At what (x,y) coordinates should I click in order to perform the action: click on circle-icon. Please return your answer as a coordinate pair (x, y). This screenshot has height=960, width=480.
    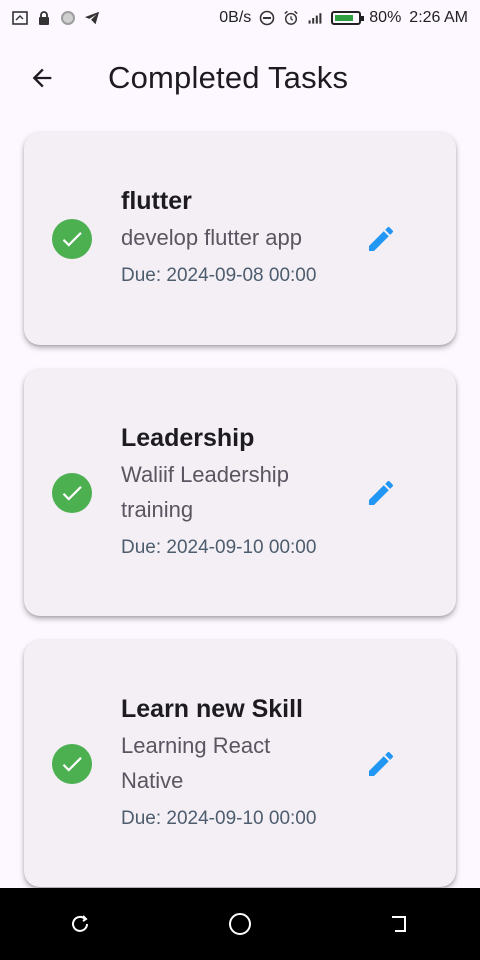
    Looking at the image, I should click on (68, 18).